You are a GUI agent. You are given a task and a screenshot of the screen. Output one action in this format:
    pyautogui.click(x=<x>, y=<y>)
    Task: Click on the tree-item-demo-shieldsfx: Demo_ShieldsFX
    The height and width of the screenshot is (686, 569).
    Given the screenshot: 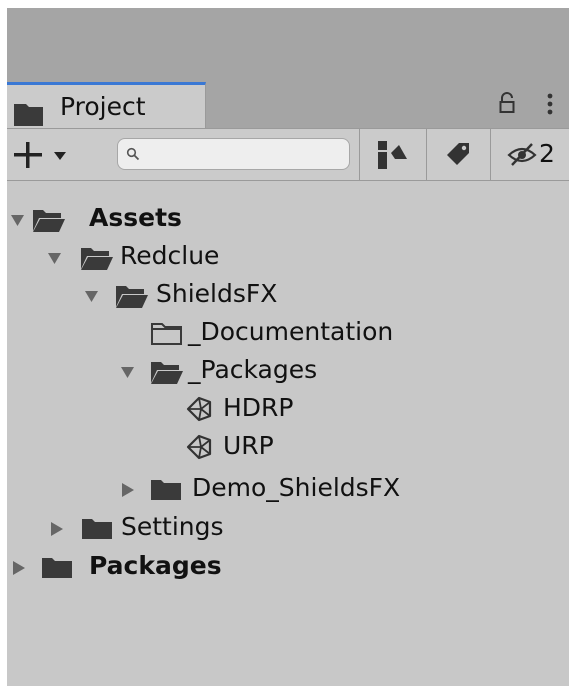 What is the action you would take?
    pyautogui.click(x=288, y=489)
    